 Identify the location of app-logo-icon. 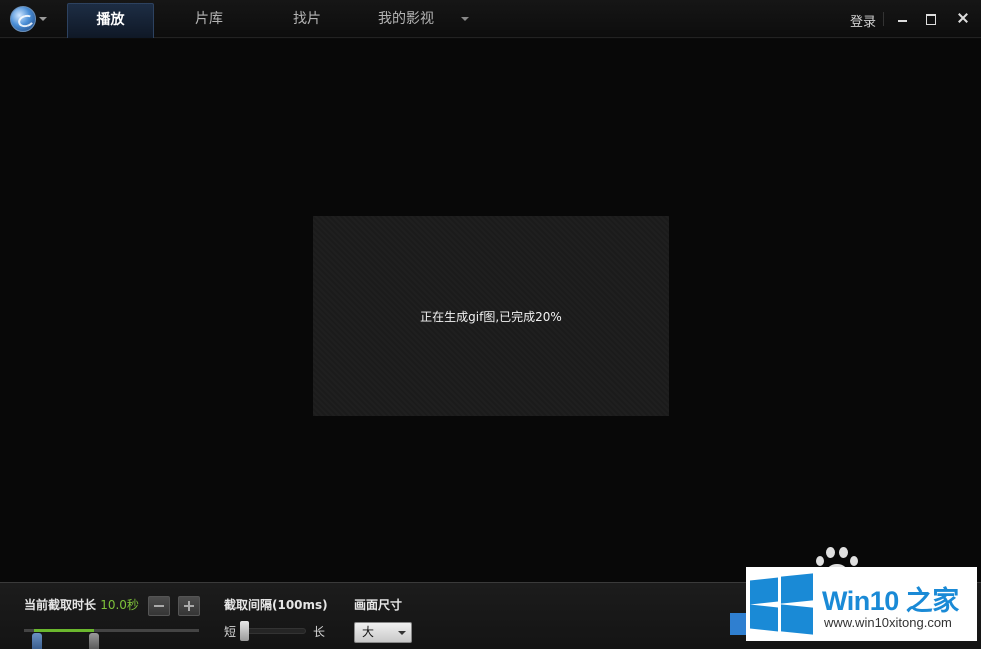
(23, 19).